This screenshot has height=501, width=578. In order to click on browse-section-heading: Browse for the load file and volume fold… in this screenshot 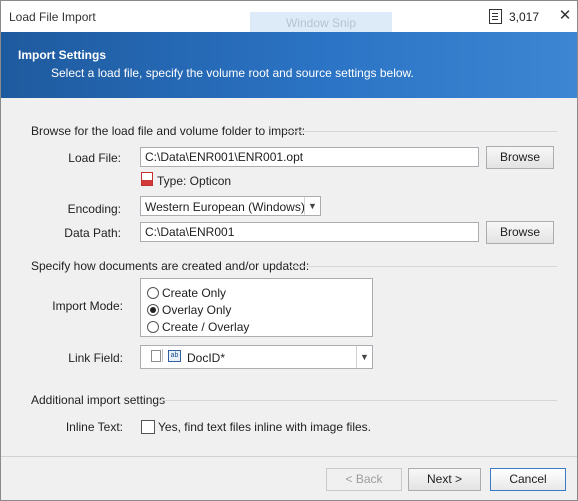, I will do `click(168, 131)`.